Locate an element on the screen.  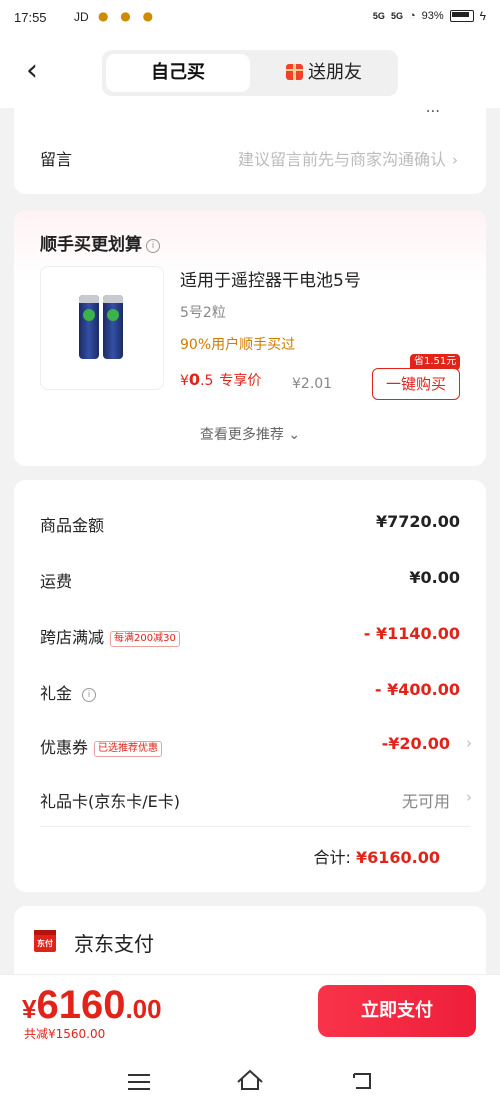
row-shipping: 运费 ¥0.00 is located at coordinates (250, 580).